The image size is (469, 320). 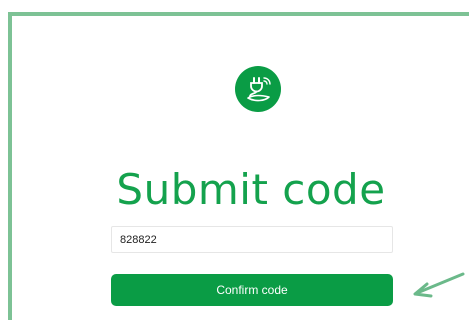 What do you see at coordinates (439, 285) in the screenshot?
I see `arrow-annotation-icon` at bounding box center [439, 285].